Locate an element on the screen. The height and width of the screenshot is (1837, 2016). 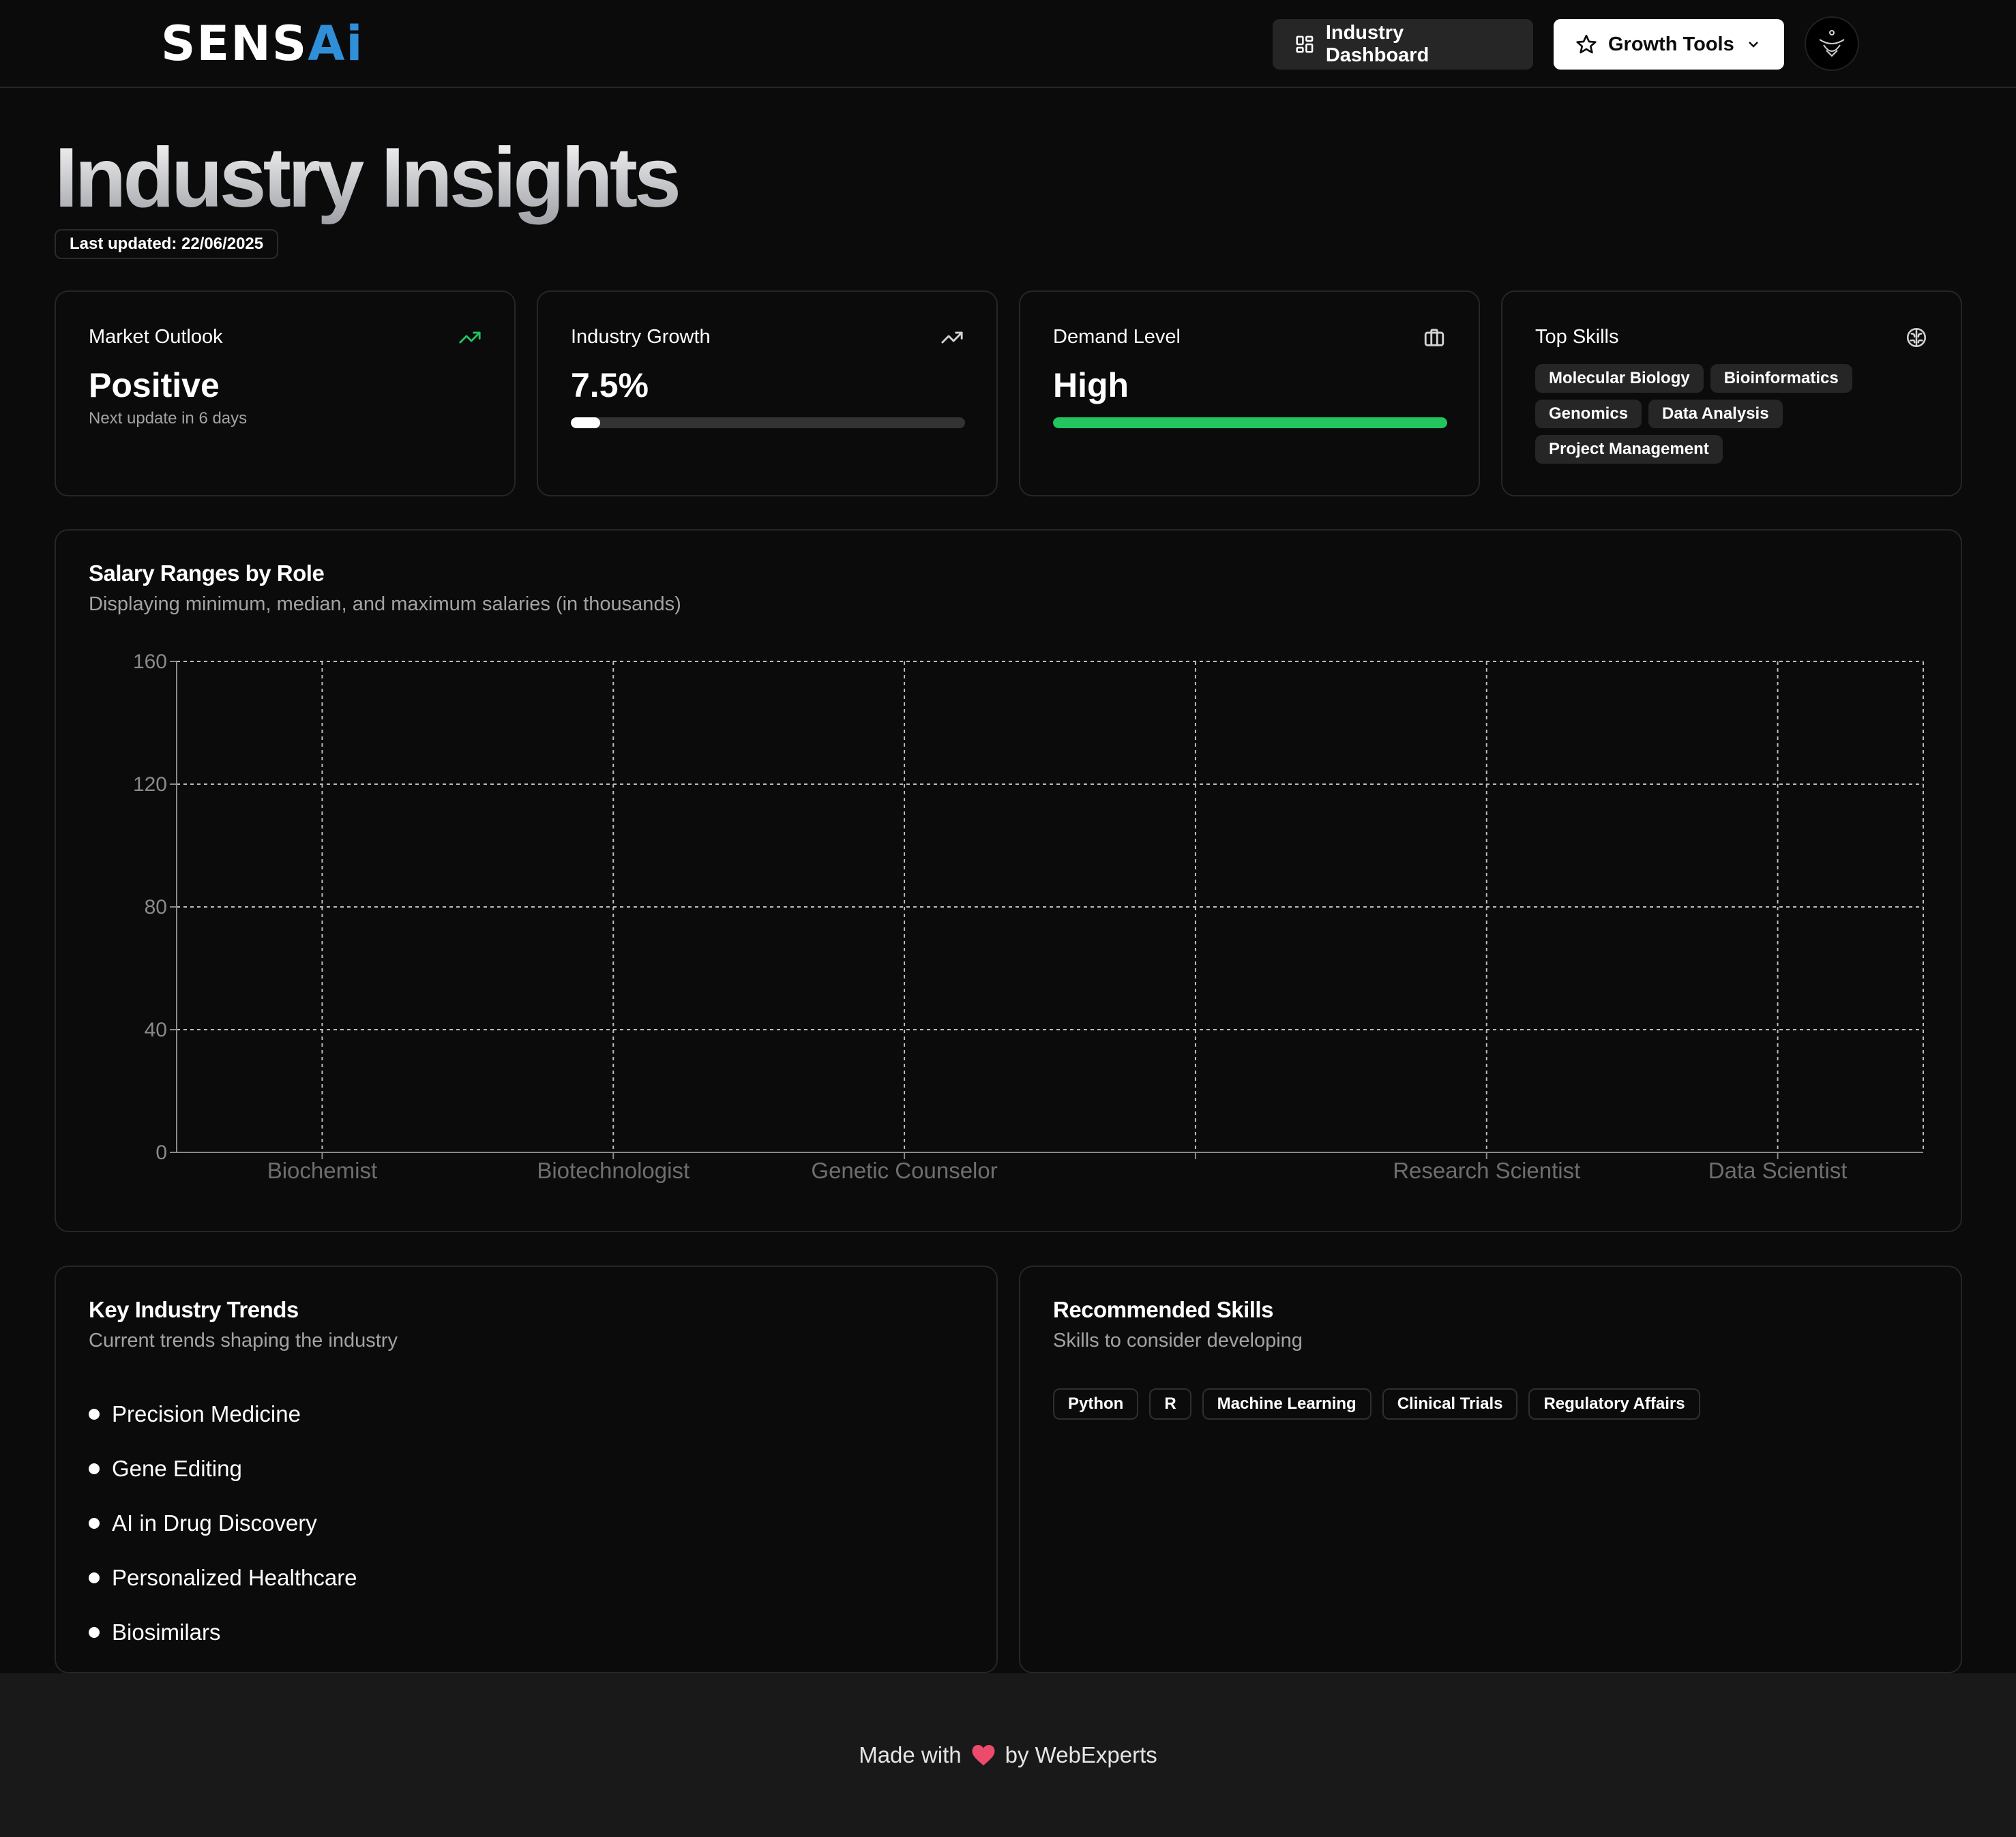
trend-label: Precision Medicine is located at coordinates (206, 1414).